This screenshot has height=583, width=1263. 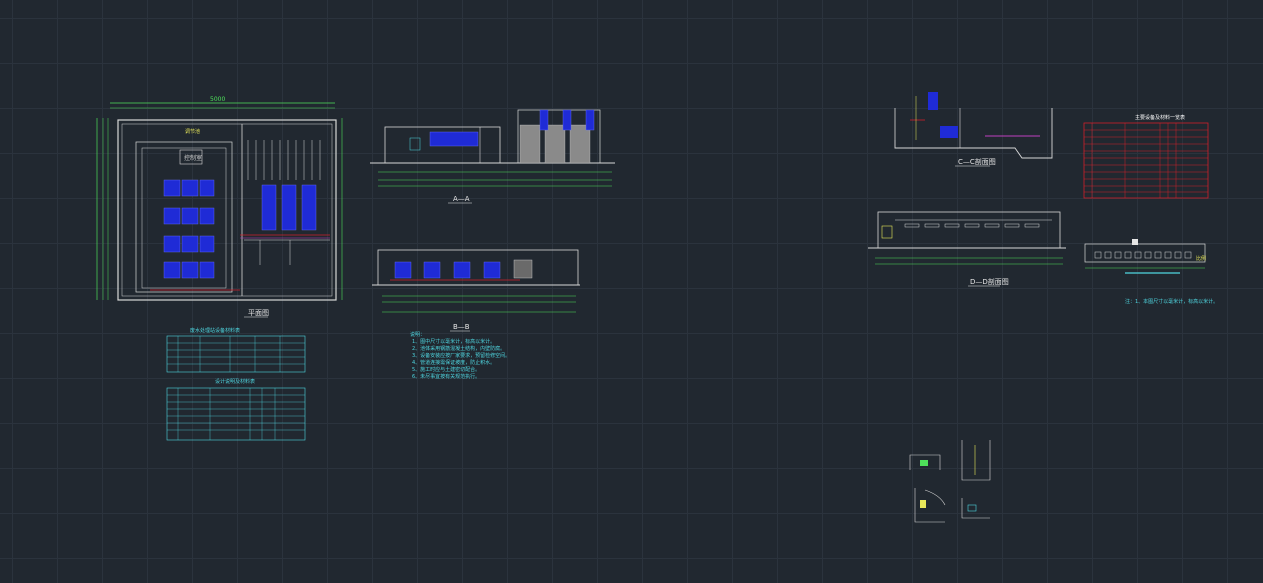 What do you see at coordinates (193, 158) in the screenshot?
I see `plan-label-room: 控制室` at bounding box center [193, 158].